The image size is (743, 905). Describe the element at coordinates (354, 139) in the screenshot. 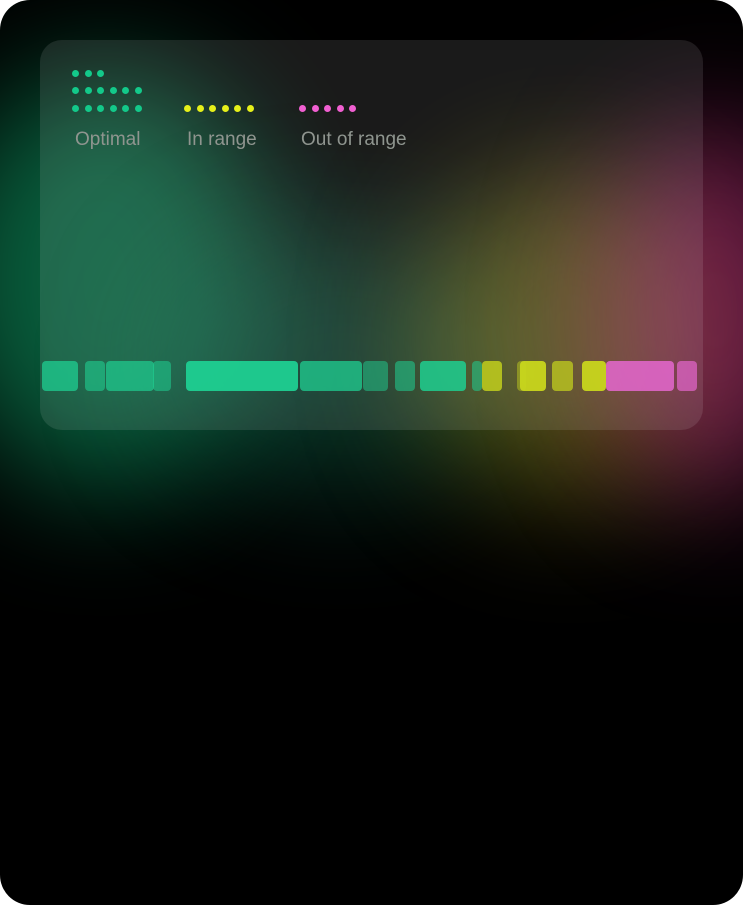

I see `legend-out-of-range-label: Out of range` at that location.